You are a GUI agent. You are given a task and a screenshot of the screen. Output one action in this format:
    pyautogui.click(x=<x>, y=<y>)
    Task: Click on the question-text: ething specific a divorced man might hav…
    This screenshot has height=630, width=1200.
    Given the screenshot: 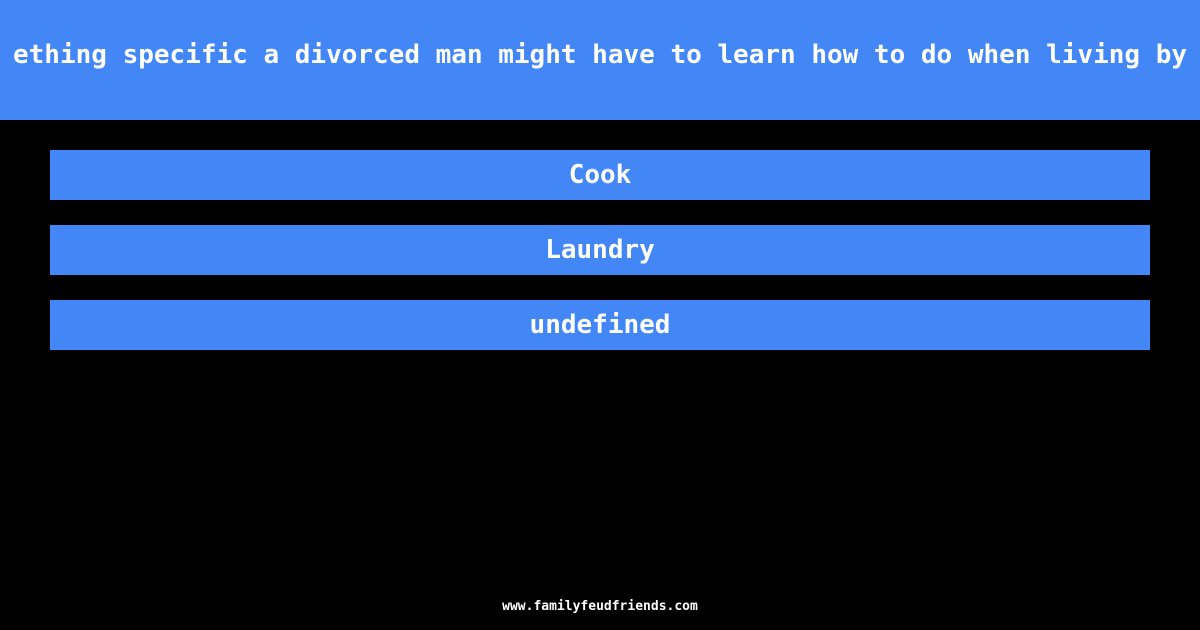 What is the action you would take?
    pyautogui.click(x=600, y=55)
    